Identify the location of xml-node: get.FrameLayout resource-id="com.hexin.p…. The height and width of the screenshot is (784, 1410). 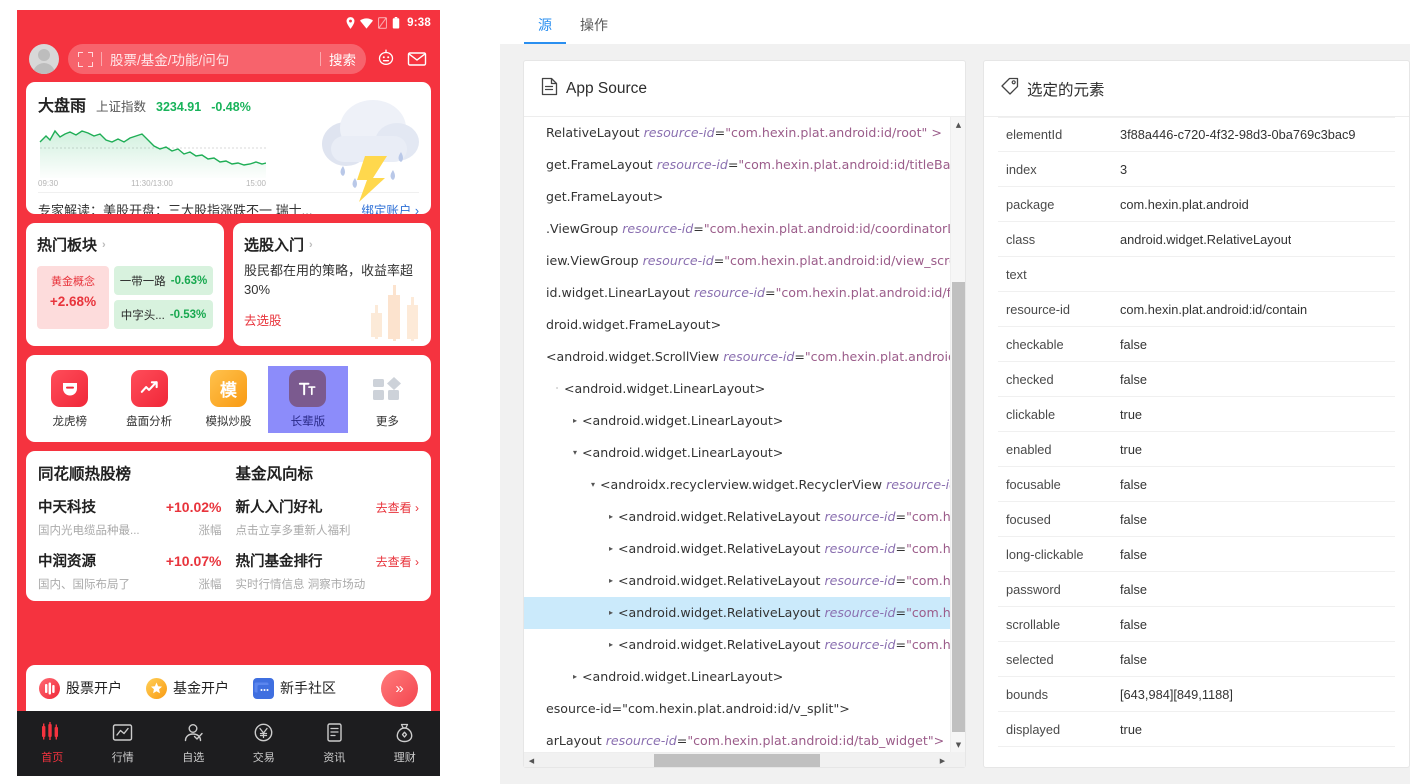
(737, 165).